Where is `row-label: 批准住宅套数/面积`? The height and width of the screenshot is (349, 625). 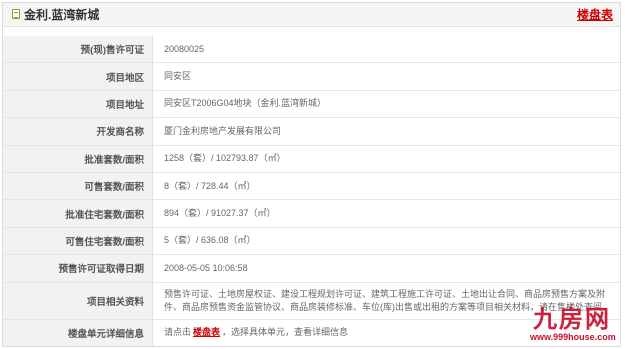 row-label: 批准住宅套数/面积 is located at coordinates (78, 213).